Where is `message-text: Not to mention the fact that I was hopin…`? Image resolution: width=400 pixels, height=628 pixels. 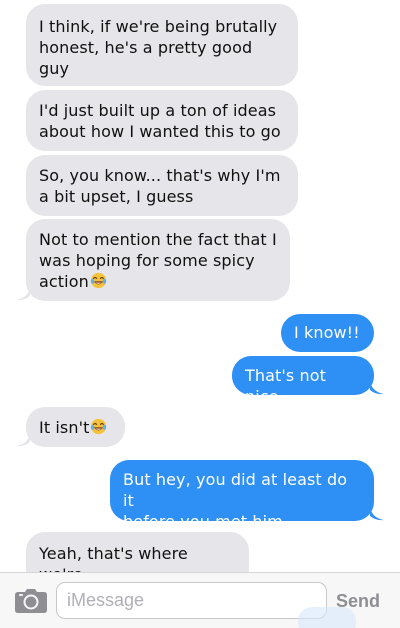
message-text: Not to mention the fact that I was hopin… is located at coordinates (158, 260).